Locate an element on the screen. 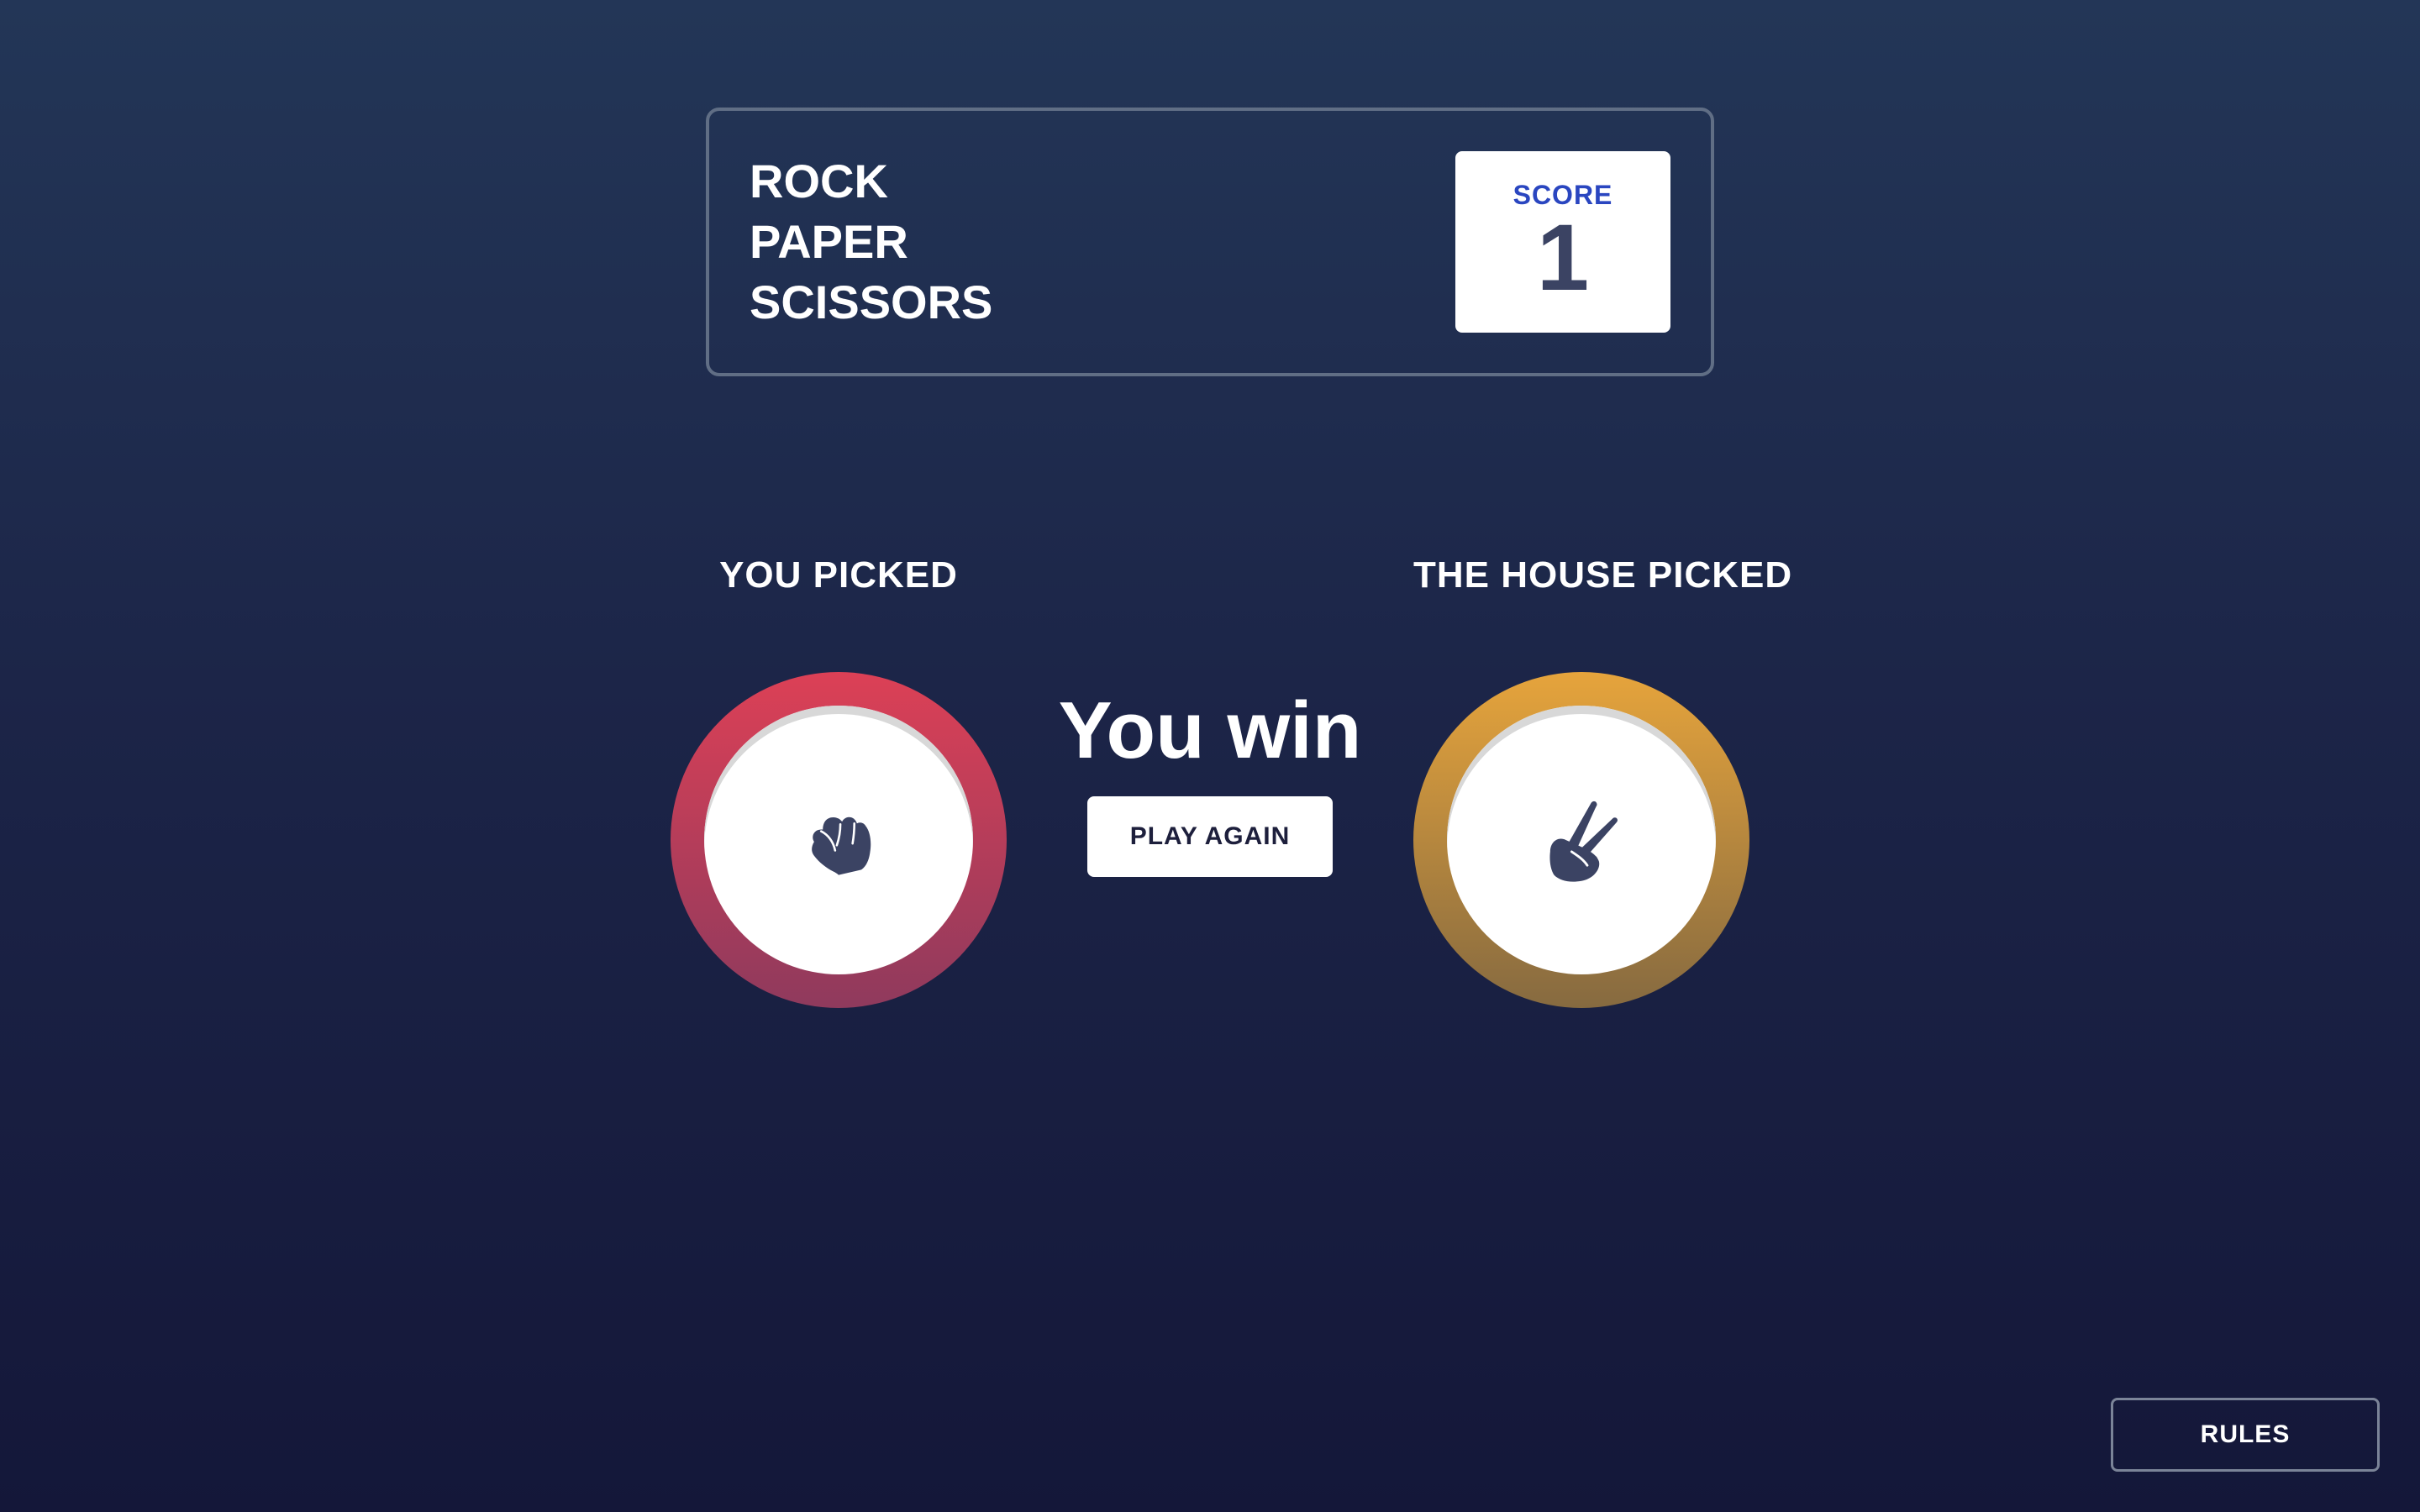 This screenshot has width=2420, height=1512. player-pick-rock-token-face is located at coordinates (839, 840).